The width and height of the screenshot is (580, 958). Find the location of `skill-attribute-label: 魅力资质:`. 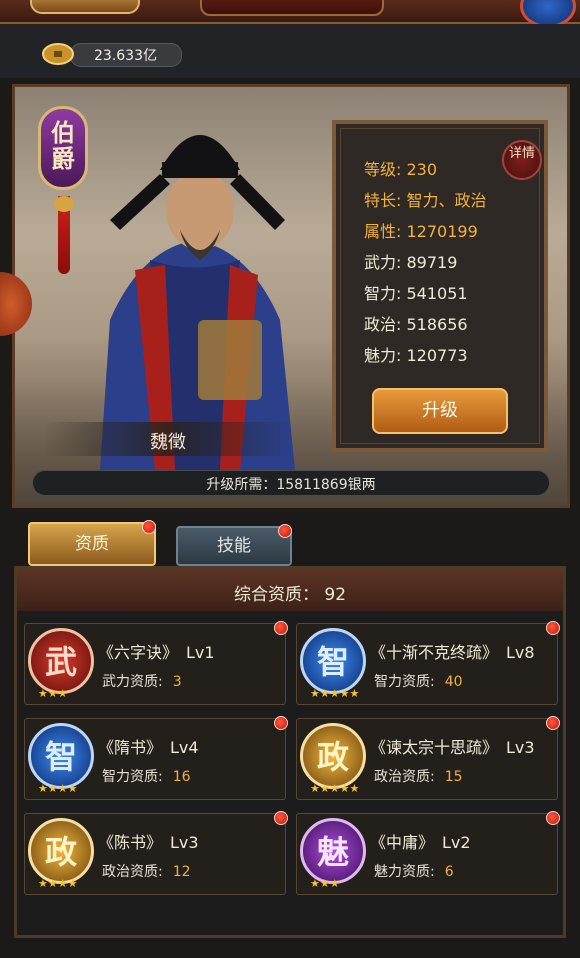

skill-attribute-label: 魅力资质: is located at coordinates (404, 872).